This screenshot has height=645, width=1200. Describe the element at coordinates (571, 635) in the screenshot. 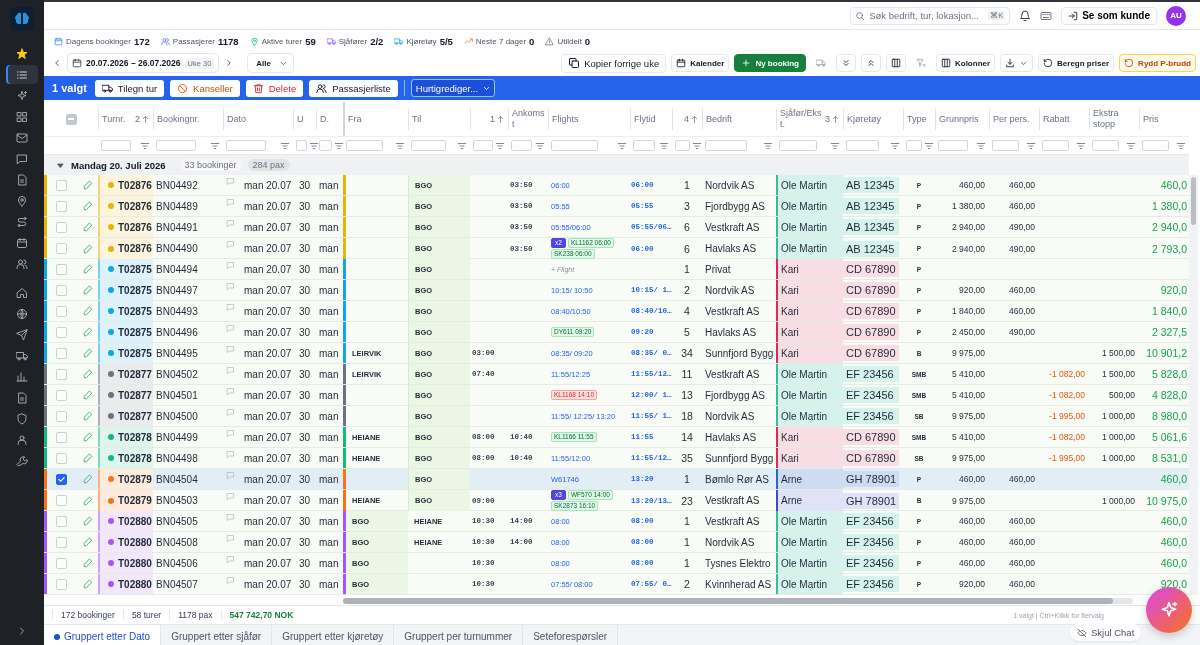

I see `view-tab: Seteforespørsler` at that location.